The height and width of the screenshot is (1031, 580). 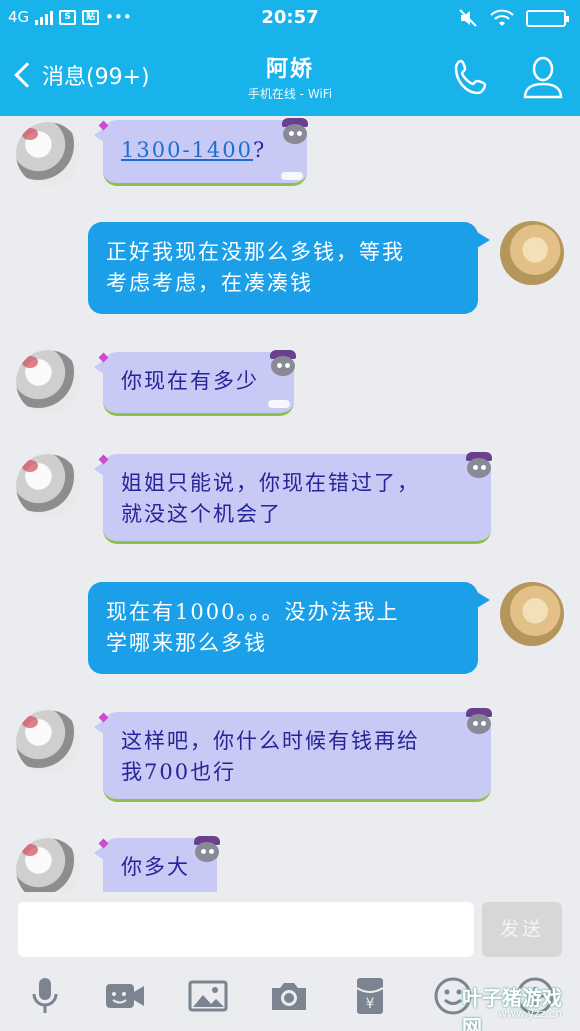 I want to click on send-button: 发送, so click(x=522, y=929).